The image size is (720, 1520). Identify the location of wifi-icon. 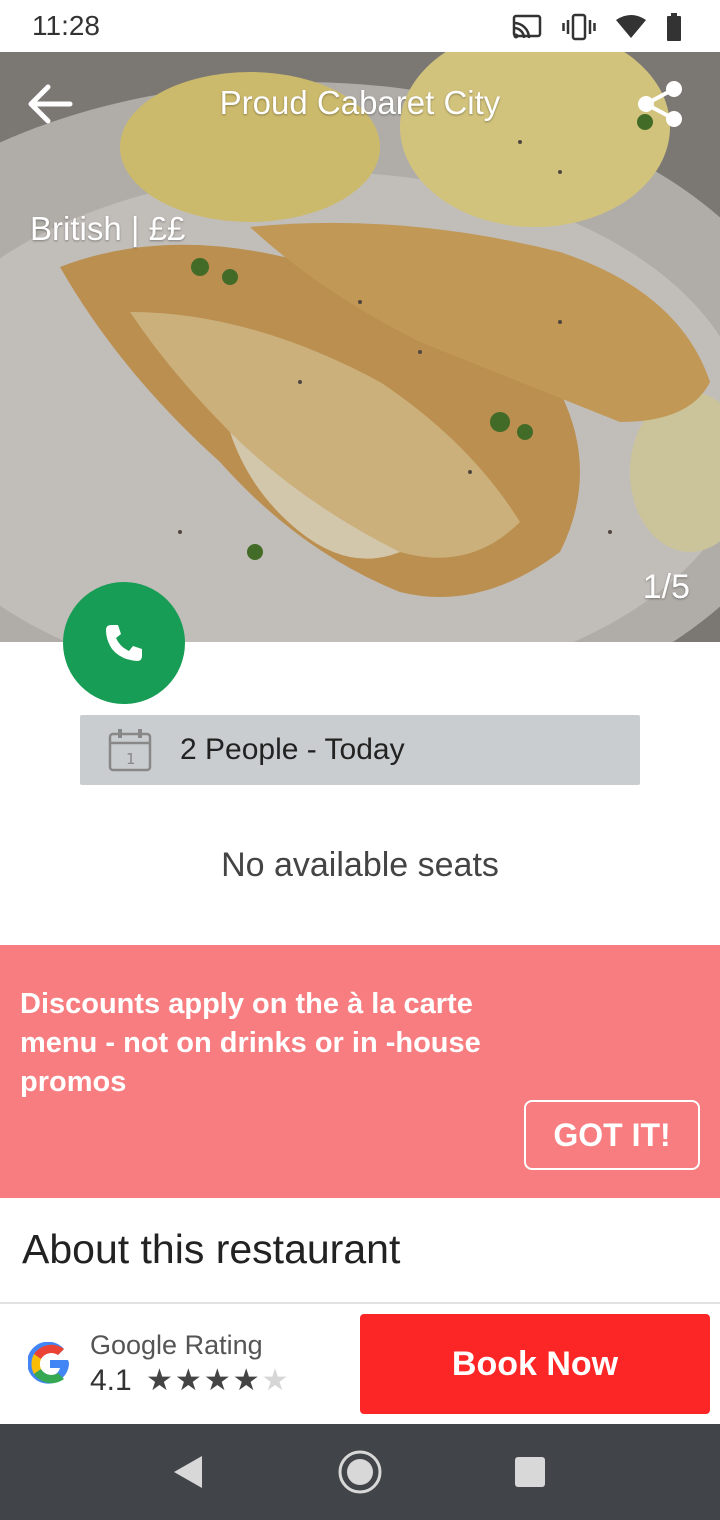
(631, 26).